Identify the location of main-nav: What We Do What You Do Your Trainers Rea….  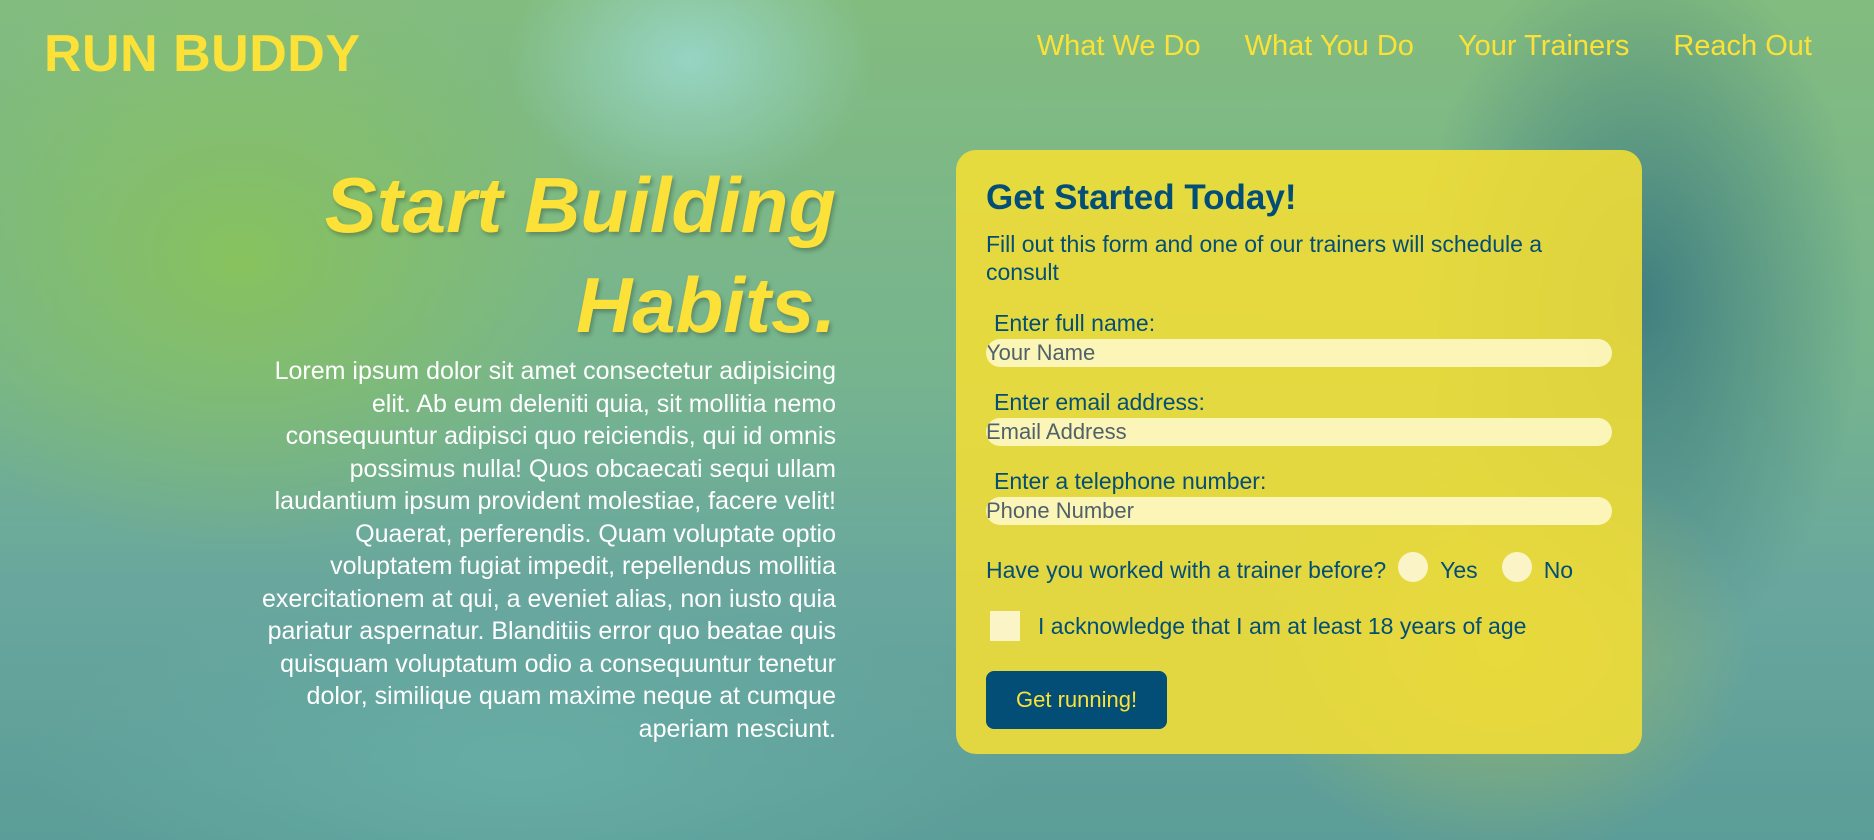
(1402, 46).